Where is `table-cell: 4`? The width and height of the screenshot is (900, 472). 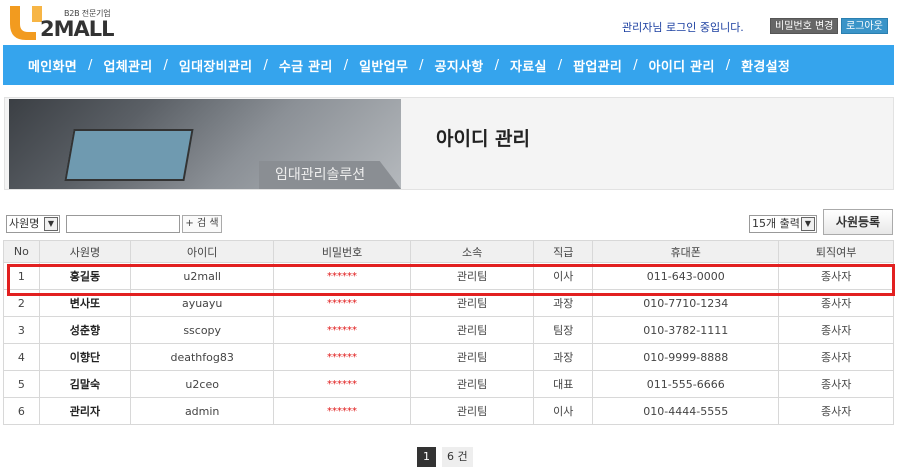
table-cell: 4 is located at coordinates (21, 357).